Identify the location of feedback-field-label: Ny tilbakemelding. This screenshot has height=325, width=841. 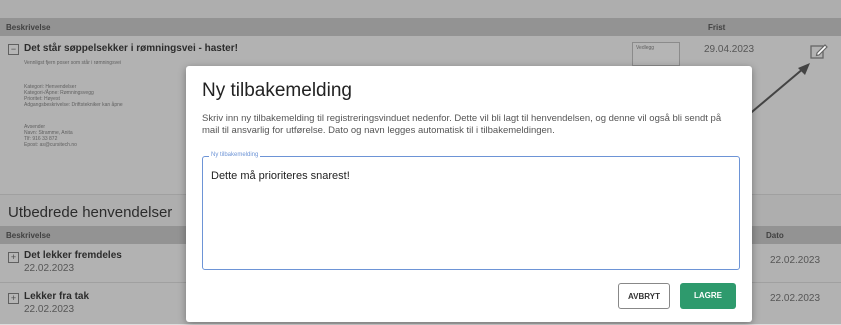
(235, 155).